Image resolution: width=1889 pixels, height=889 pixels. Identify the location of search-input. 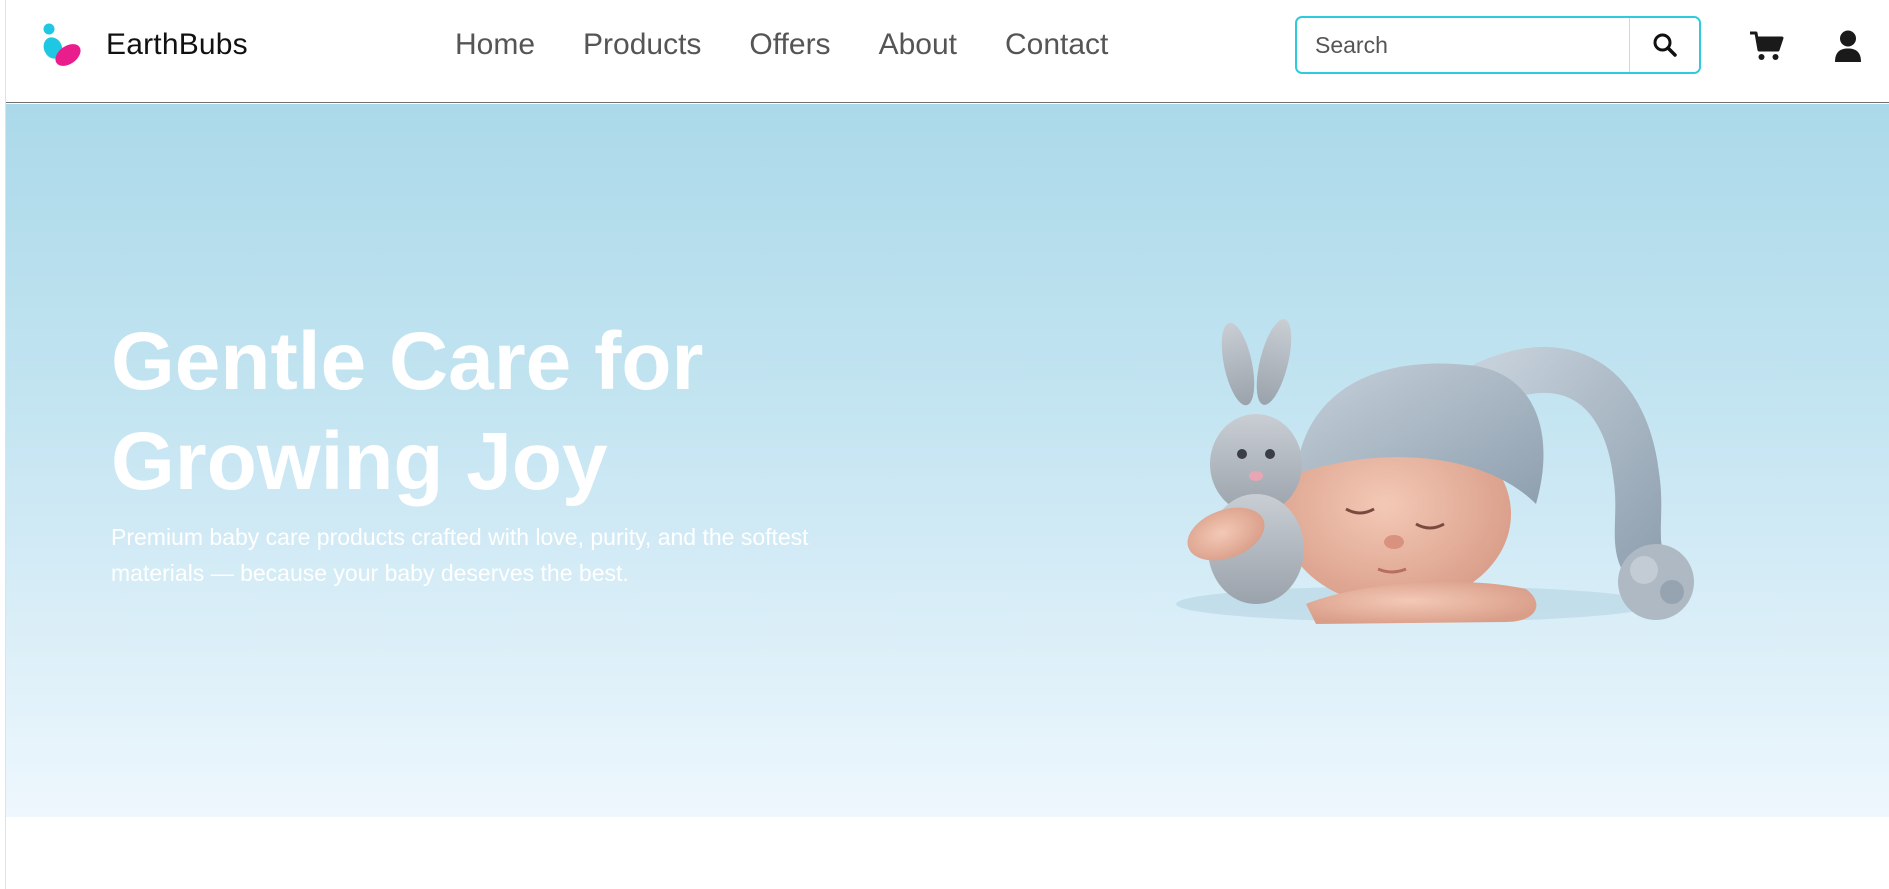
(1463, 45).